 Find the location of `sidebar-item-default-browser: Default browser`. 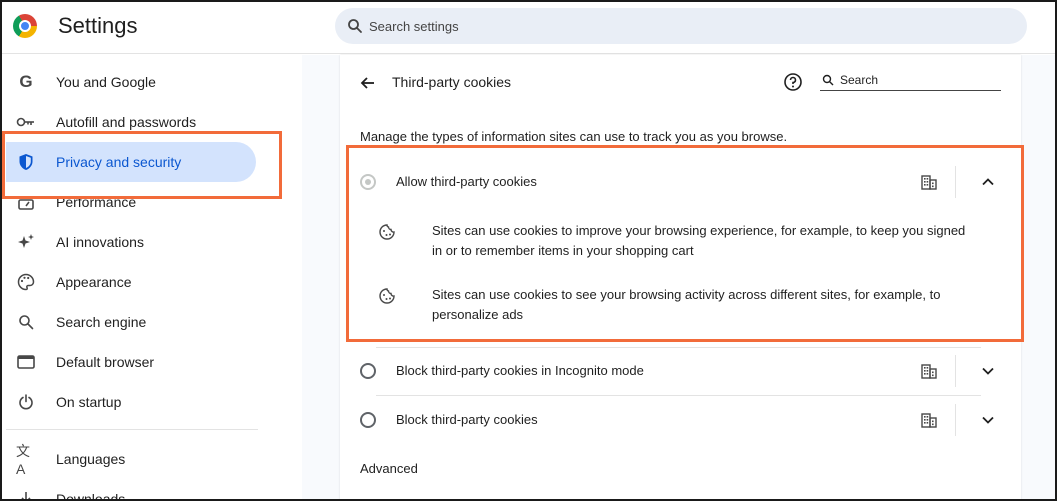

sidebar-item-default-browser: Default browser is located at coordinates (131, 362).